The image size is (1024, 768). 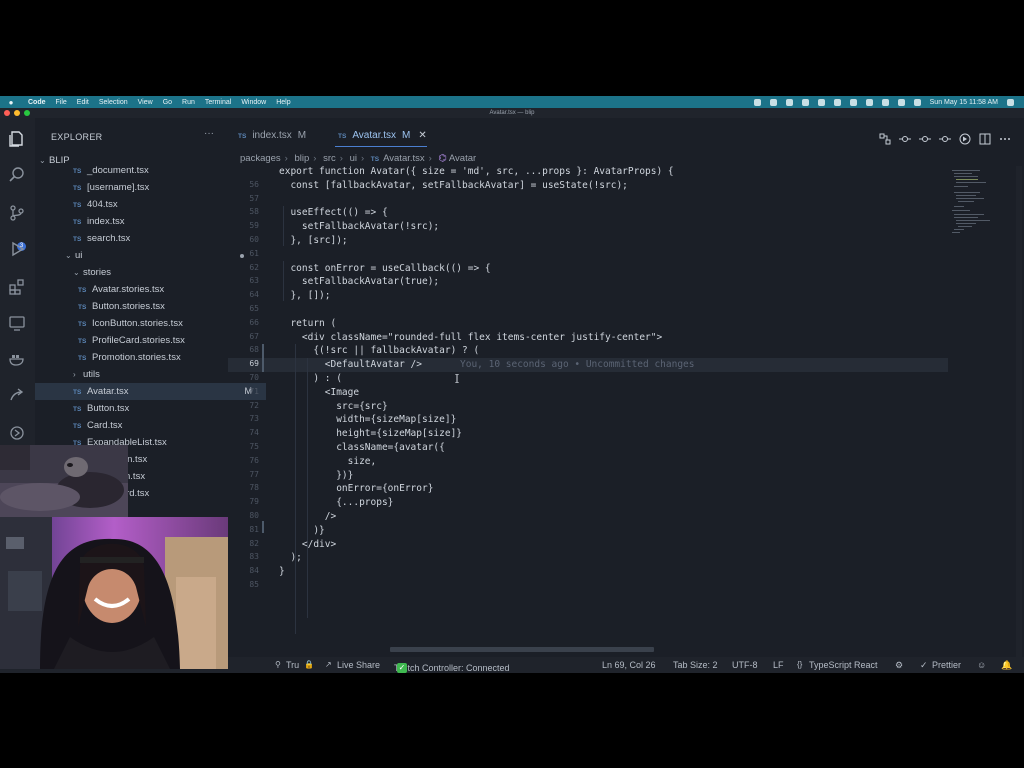 I want to click on timeline-icon, so click(x=17, y=433).